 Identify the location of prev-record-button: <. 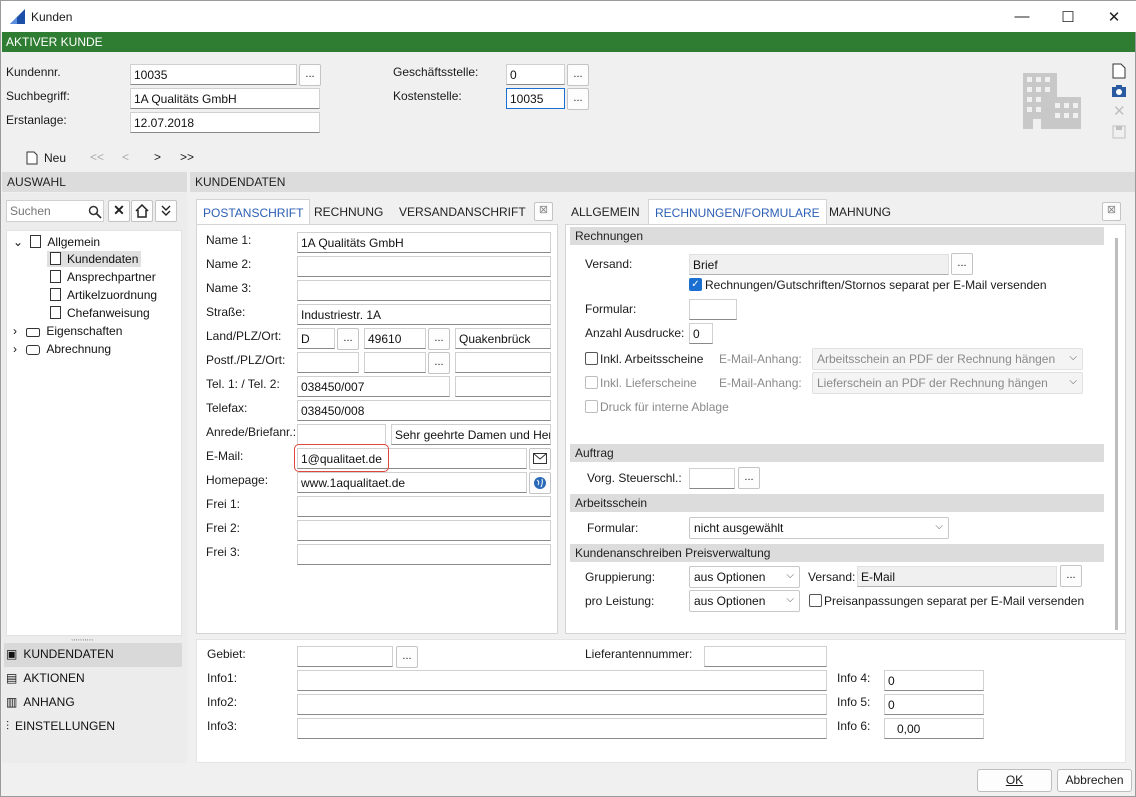
(125, 157).